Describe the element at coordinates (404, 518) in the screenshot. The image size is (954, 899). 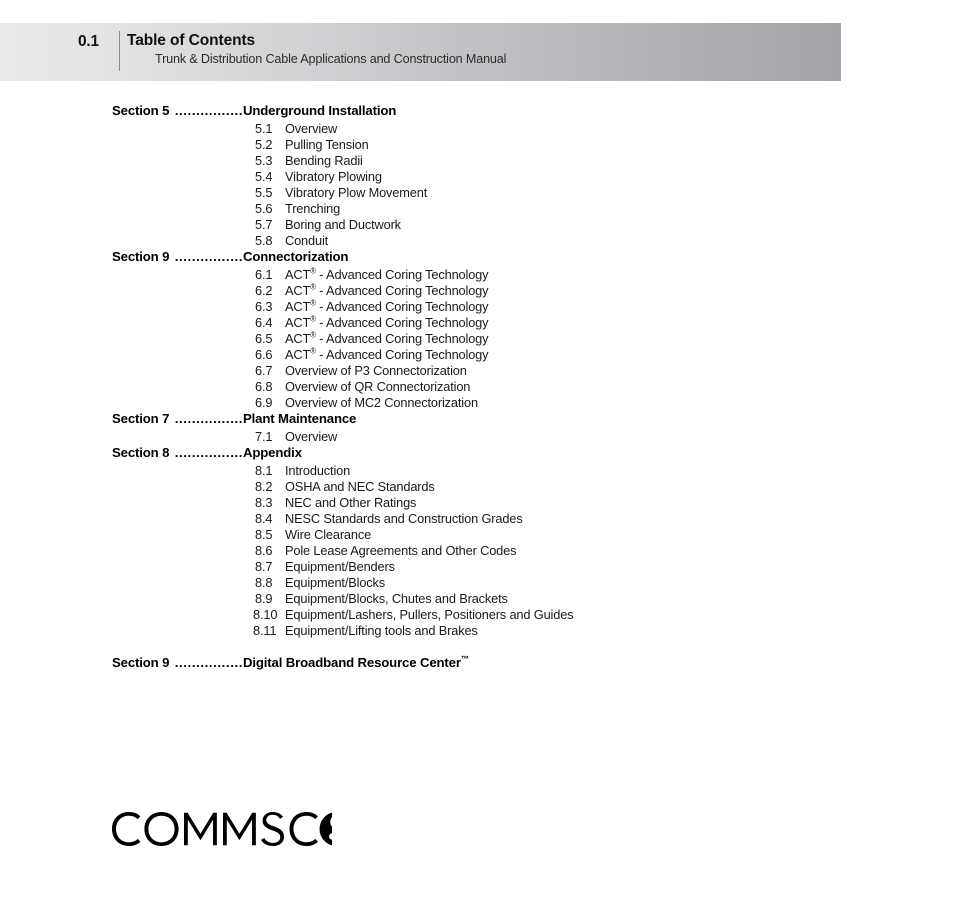
I see `toc-entry-label: NESC Standards and Construction Grades` at that location.